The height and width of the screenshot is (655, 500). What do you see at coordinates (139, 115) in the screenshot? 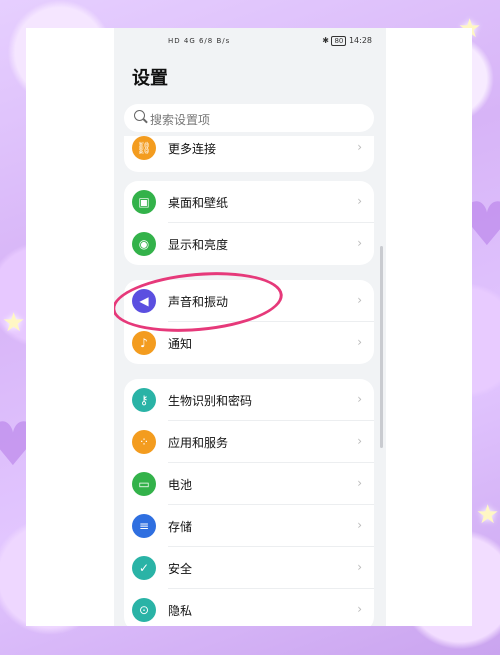
I see `search-icon` at bounding box center [139, 115].